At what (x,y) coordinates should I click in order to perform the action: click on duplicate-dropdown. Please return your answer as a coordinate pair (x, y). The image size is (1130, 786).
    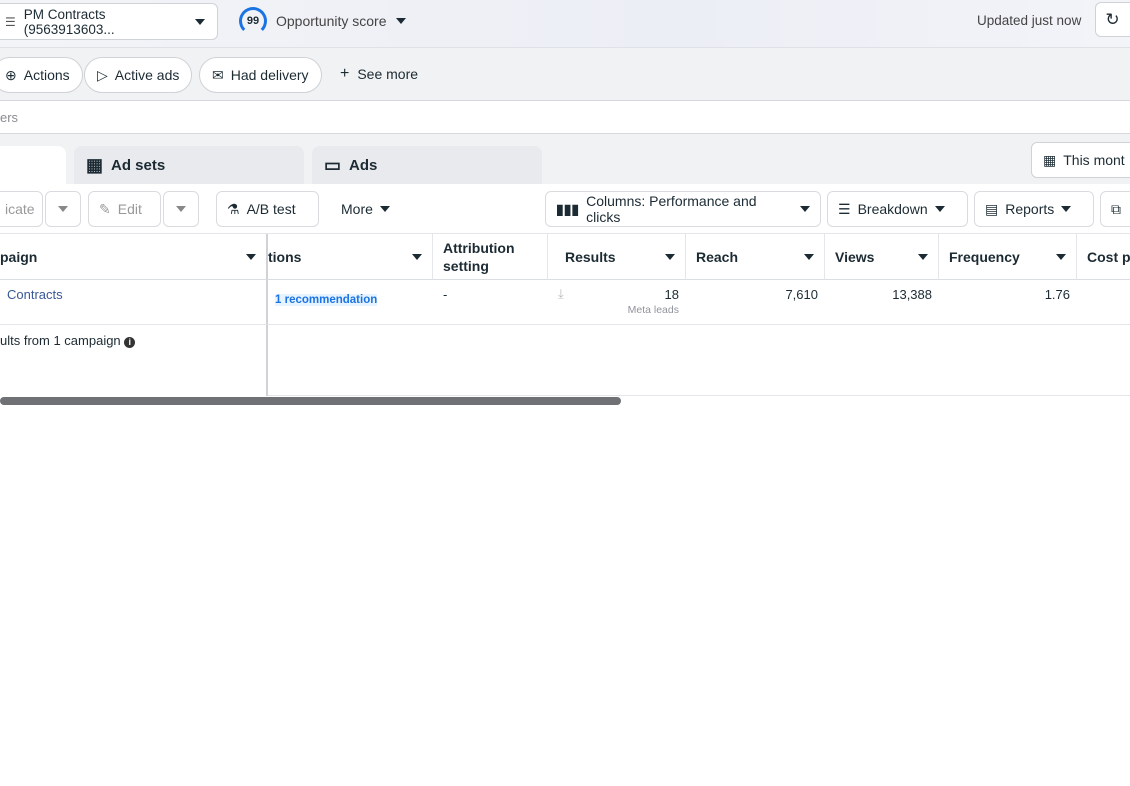
    Looking at the image, I should click on (63, 209).